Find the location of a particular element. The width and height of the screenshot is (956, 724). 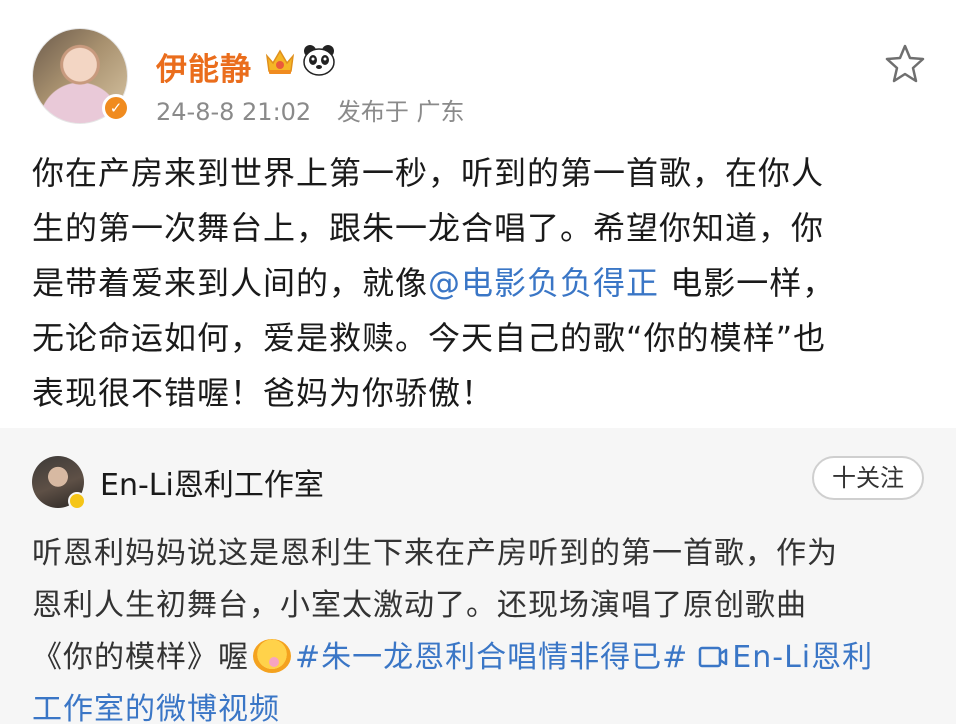

happy-emoji-icon is located at coordinates (272, 656).